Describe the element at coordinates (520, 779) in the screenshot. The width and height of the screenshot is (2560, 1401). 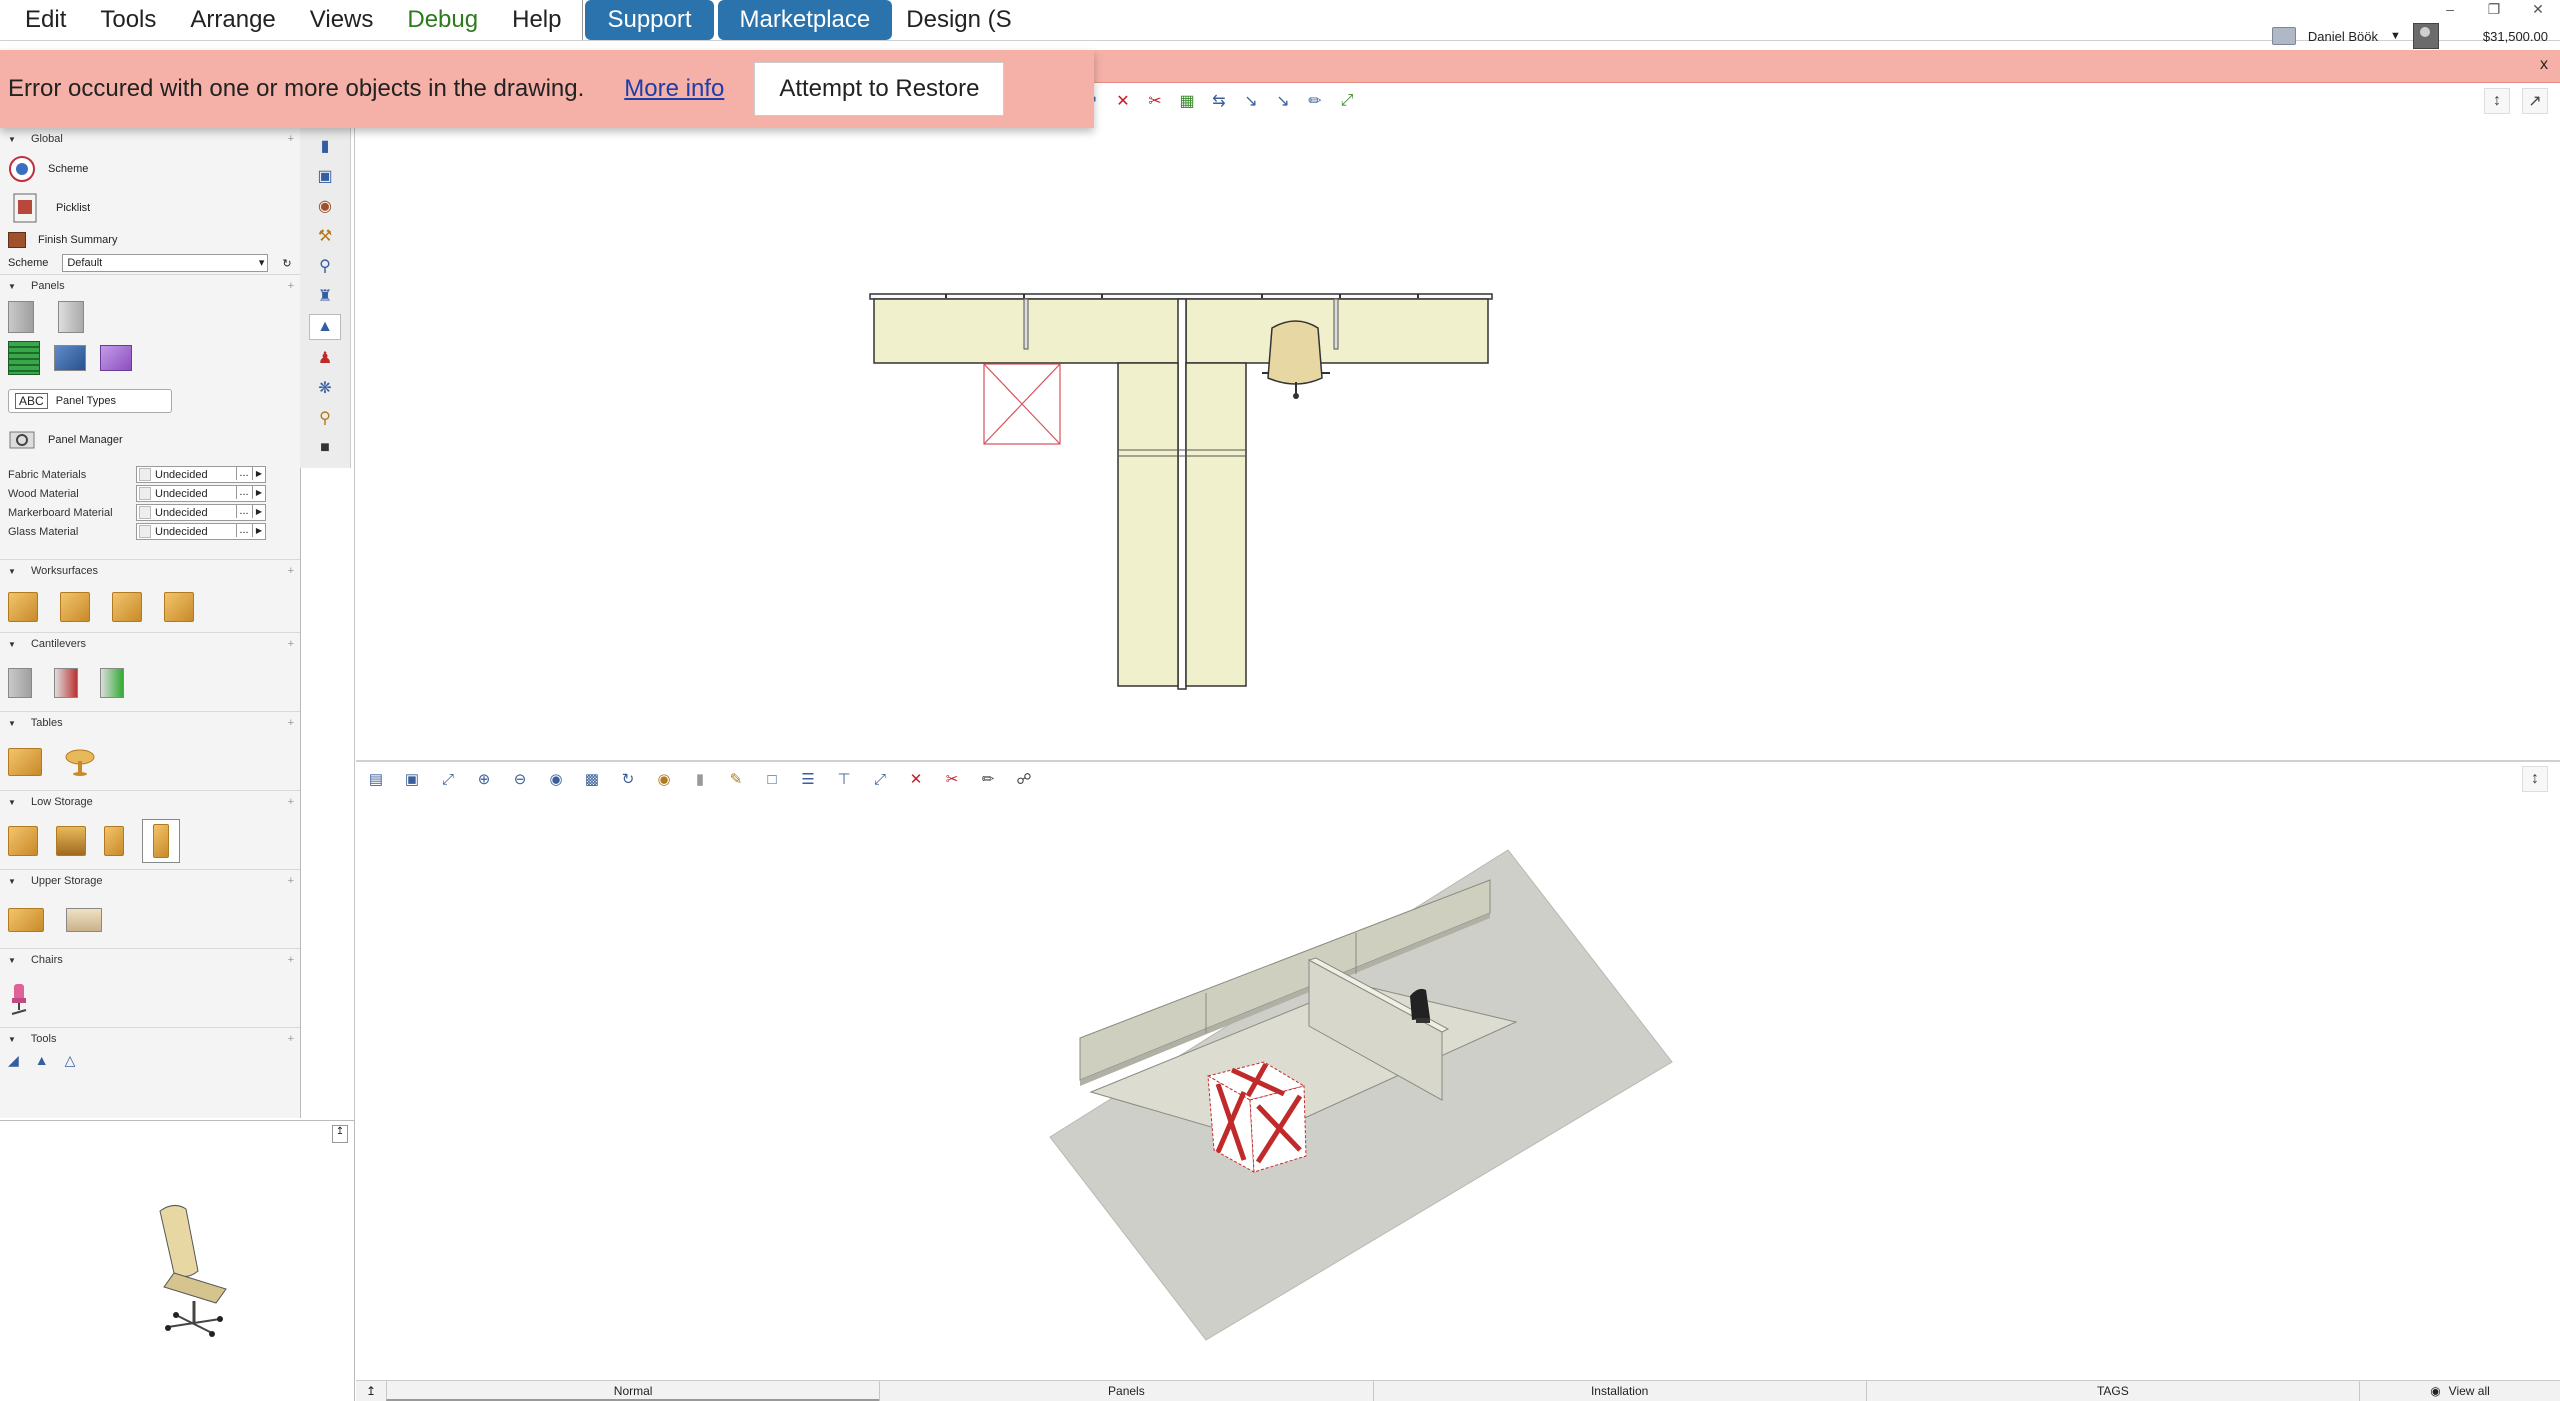
I see `zoom-out-icon: ⊖` at that location.